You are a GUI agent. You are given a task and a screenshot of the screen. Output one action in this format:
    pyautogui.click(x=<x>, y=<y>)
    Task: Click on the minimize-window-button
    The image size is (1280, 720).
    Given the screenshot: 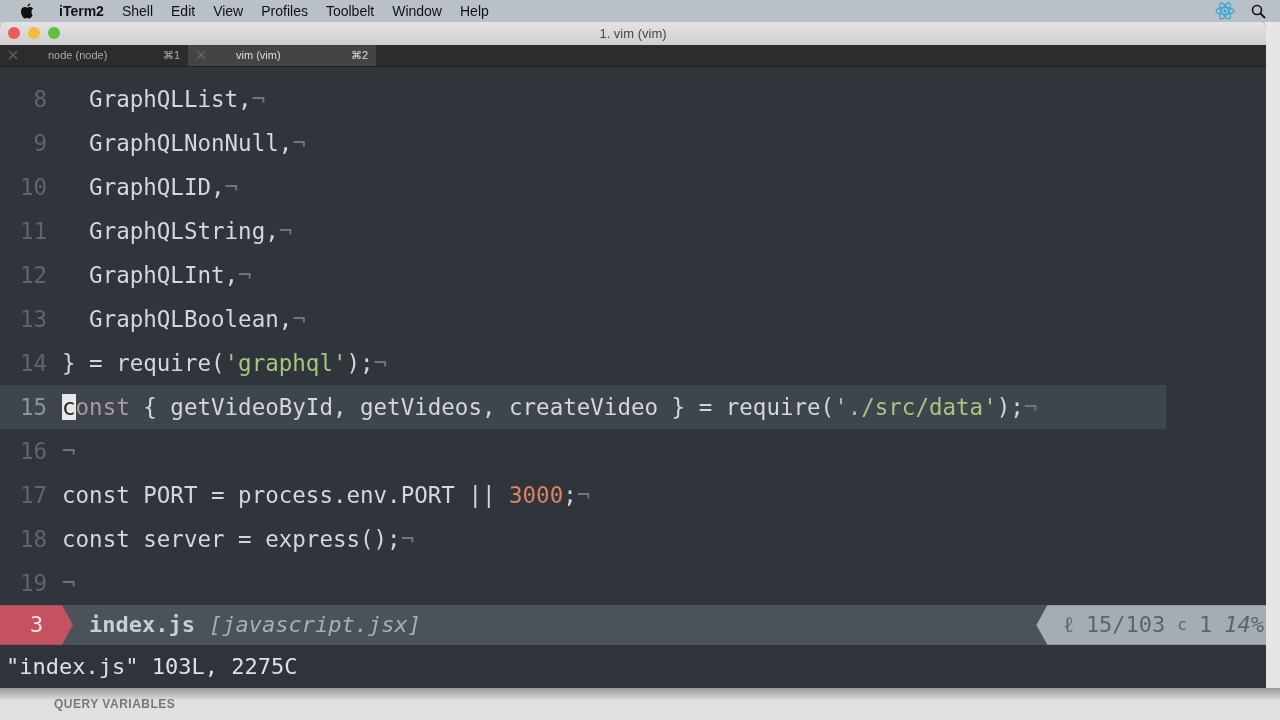 What is the action you would take?
    pyautogui.click(x=34, y=33)
    